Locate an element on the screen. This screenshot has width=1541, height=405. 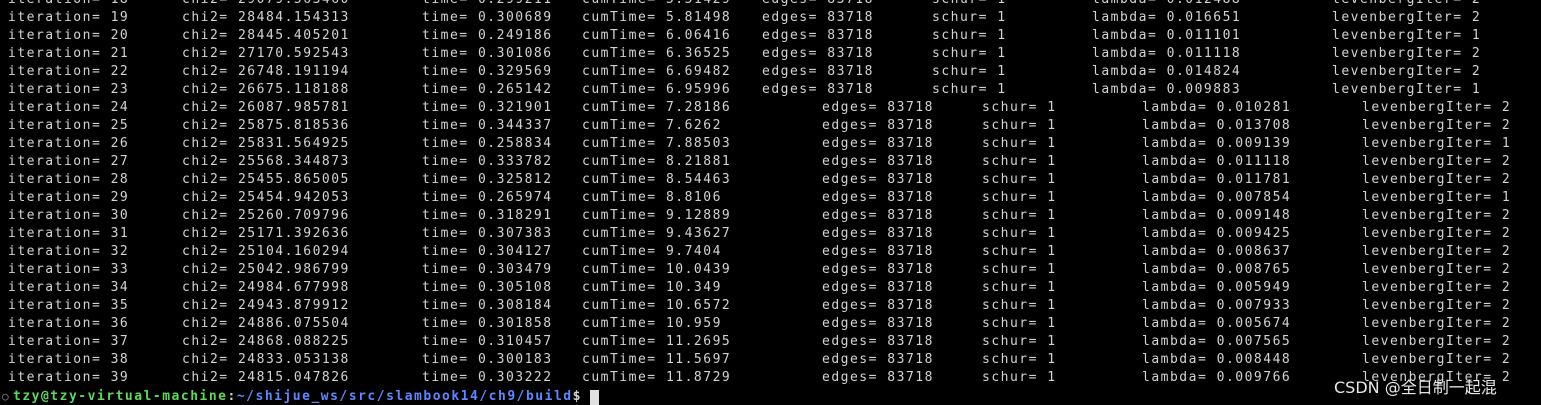
time-field: time= 0.301086 is located at coordinates (487, 53).